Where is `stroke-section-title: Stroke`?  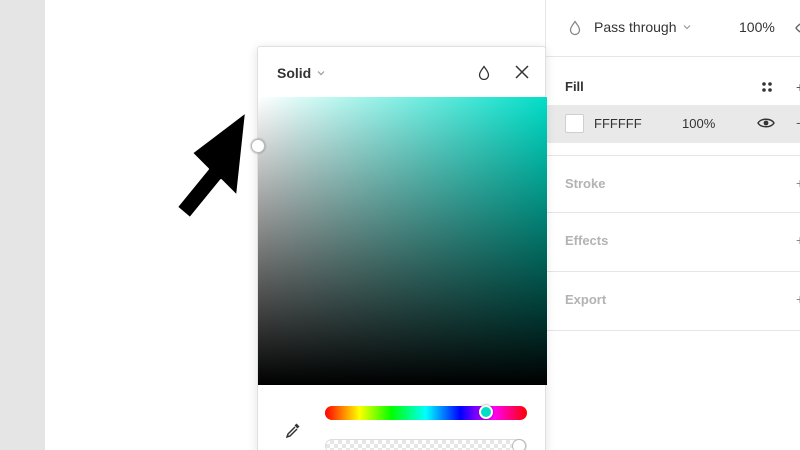
stroke-section-title: Stroke is located at coordinates (585, 183).